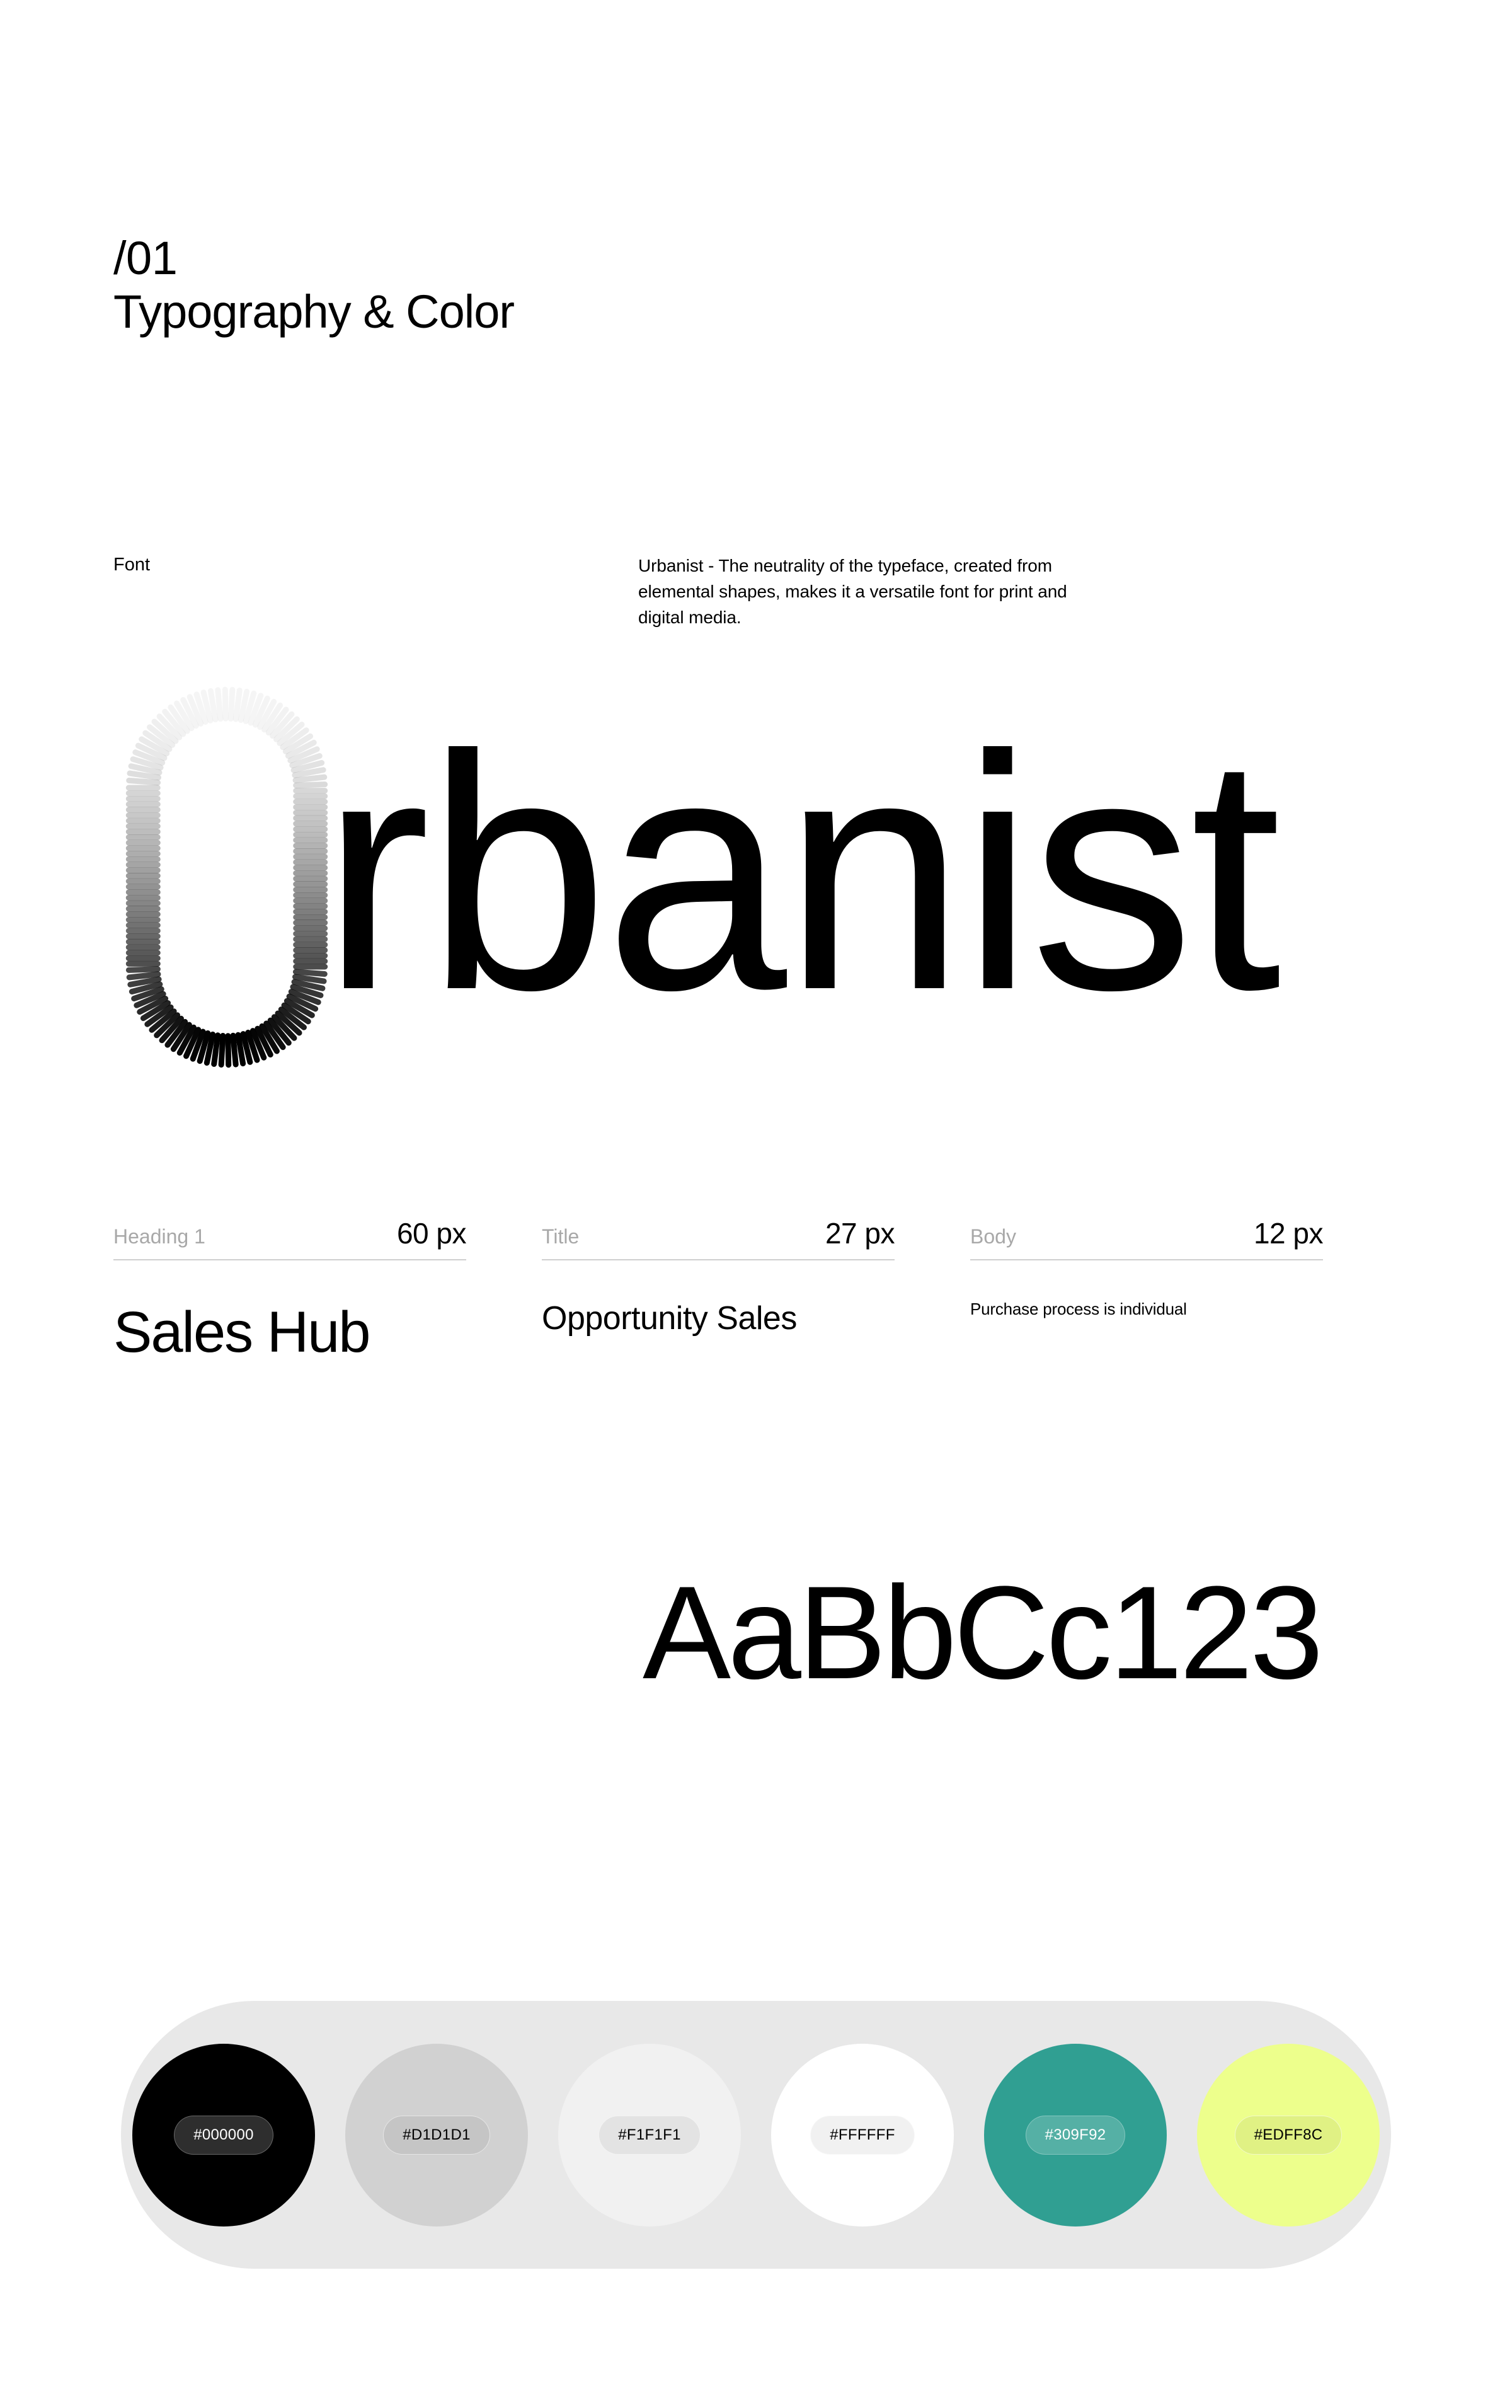 This screenshot has width=1512, height=2408. Describe the element at coordinates (561, 1237) in the screenshot. I see `specimen-name: Title` at that location.